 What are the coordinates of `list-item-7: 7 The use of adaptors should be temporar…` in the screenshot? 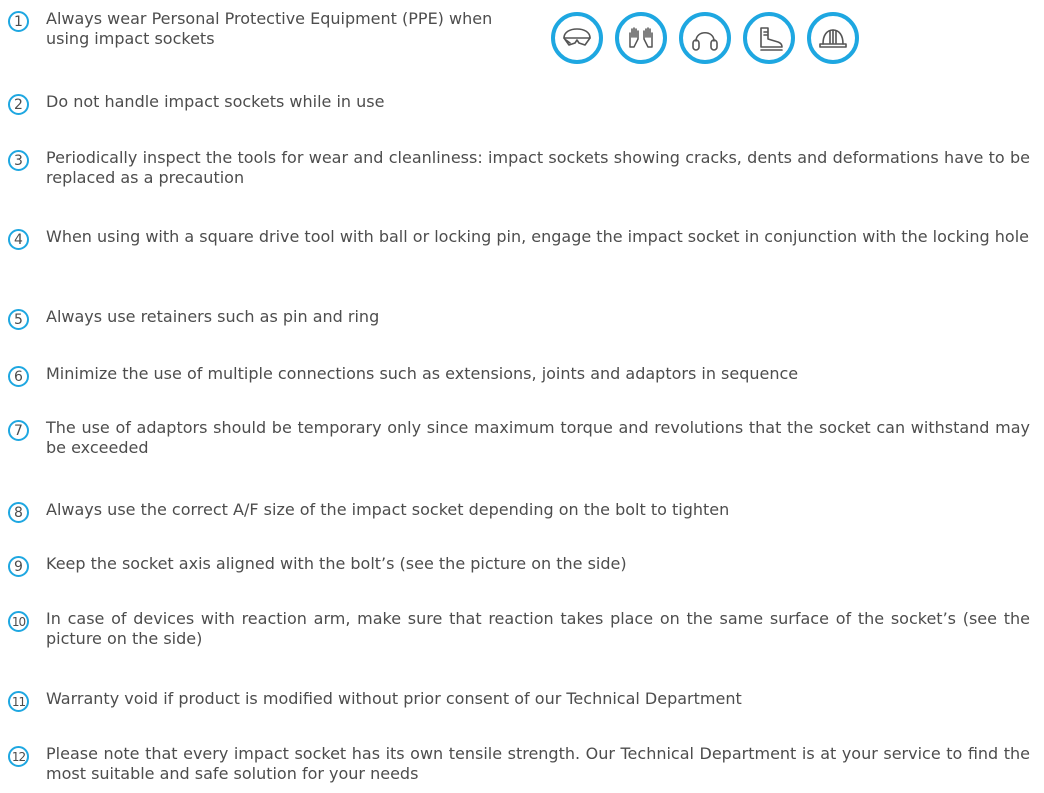 It's located at (519, 438).